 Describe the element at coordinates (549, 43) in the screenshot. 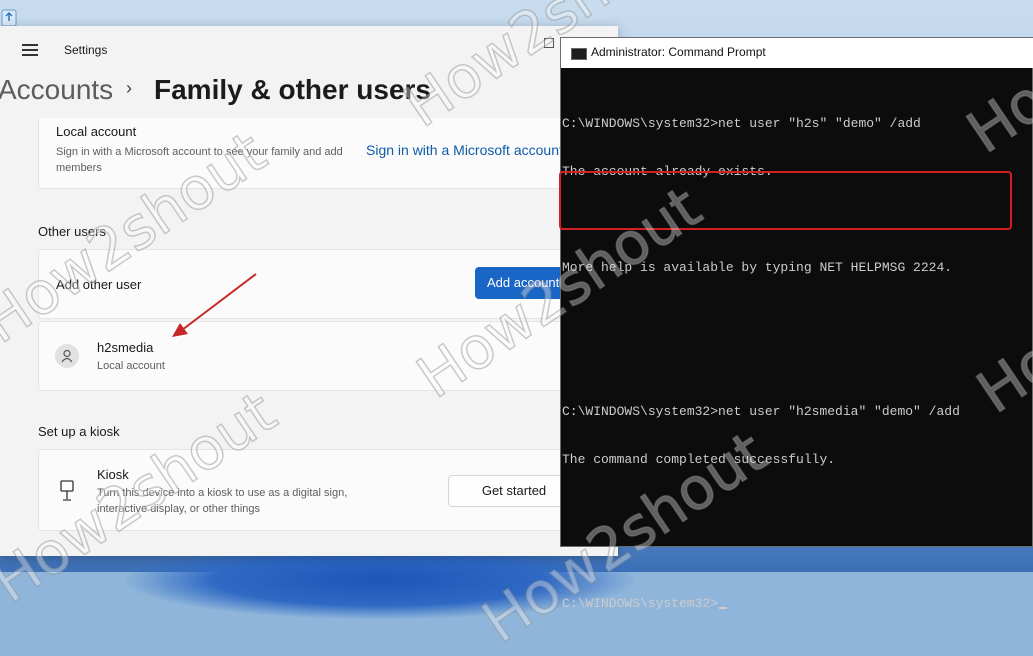

I see `maximize-icon` at that location.